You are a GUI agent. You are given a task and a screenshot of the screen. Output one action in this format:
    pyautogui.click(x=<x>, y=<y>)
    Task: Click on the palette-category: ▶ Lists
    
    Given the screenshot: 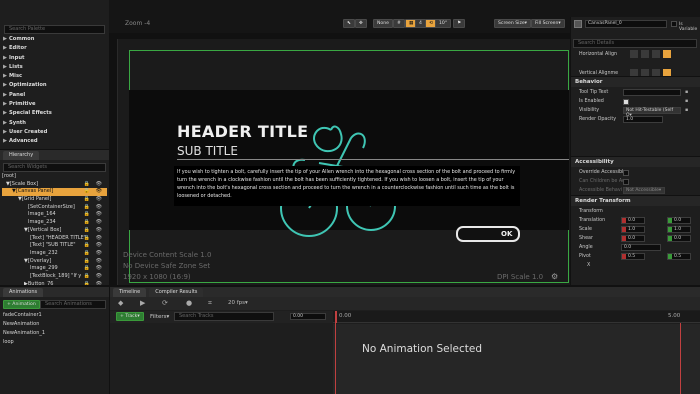 What is the action you would take?
    pyautogui.click(x=54, y=67)
    